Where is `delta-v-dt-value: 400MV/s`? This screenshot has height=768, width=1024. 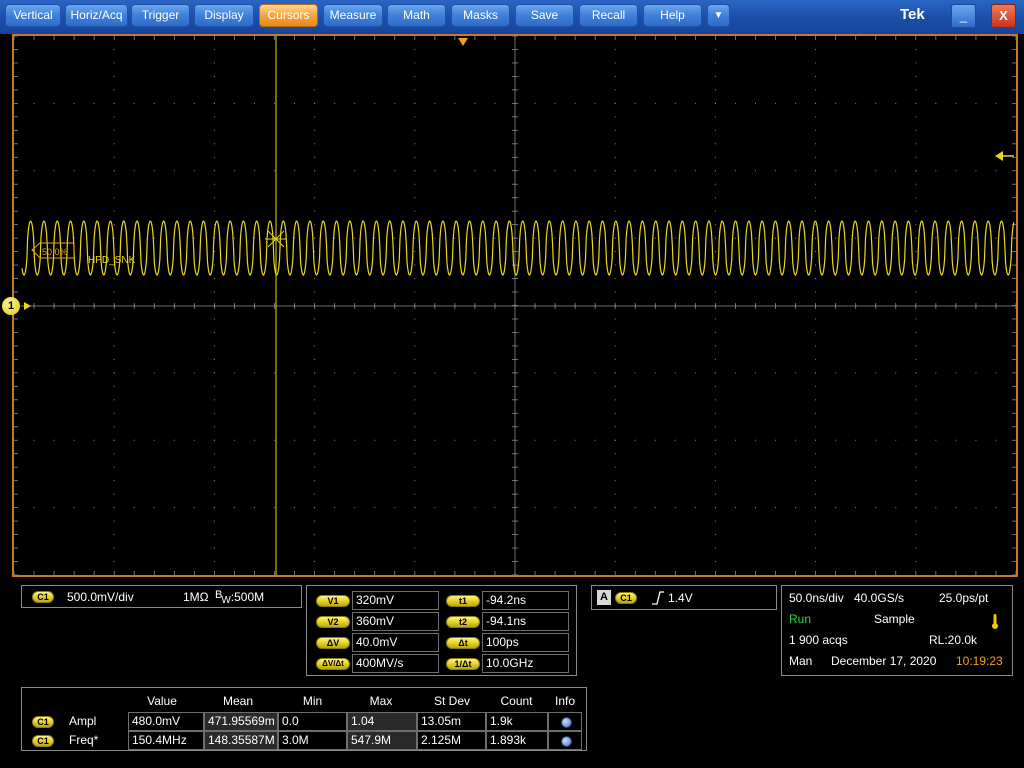 delta-v-dt-value: 400MV/s is located at coordinates (395, 663).